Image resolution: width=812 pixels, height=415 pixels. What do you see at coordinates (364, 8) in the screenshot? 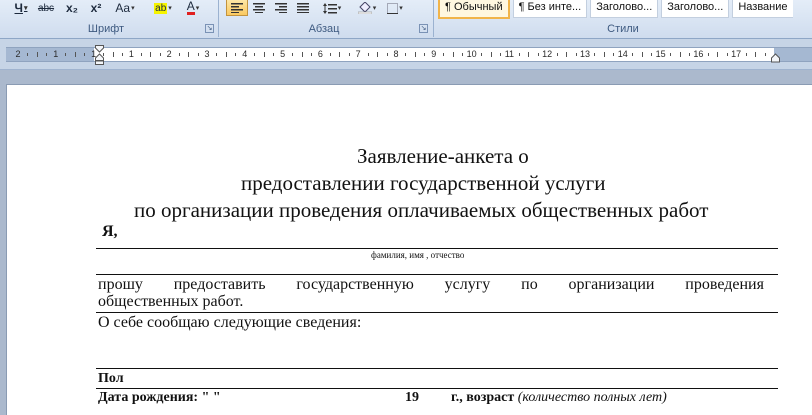
I see `paint-bucket-icon` at bounding box center [364, 8].